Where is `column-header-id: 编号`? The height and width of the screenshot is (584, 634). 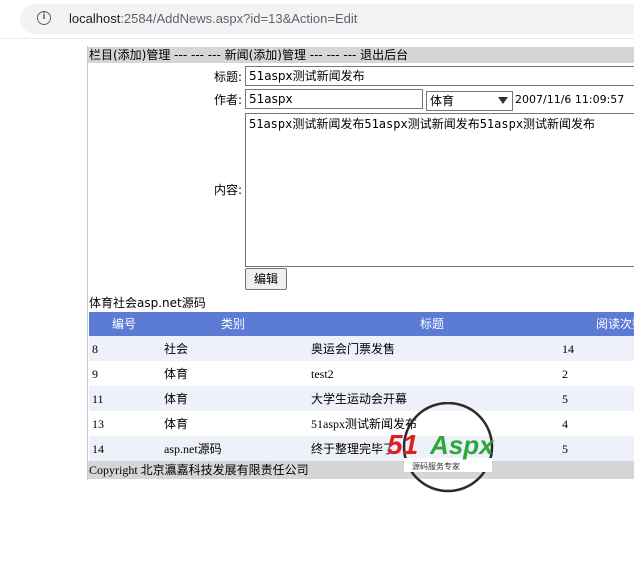 column-header-id: 编号 is located at coordinates (124, 324).